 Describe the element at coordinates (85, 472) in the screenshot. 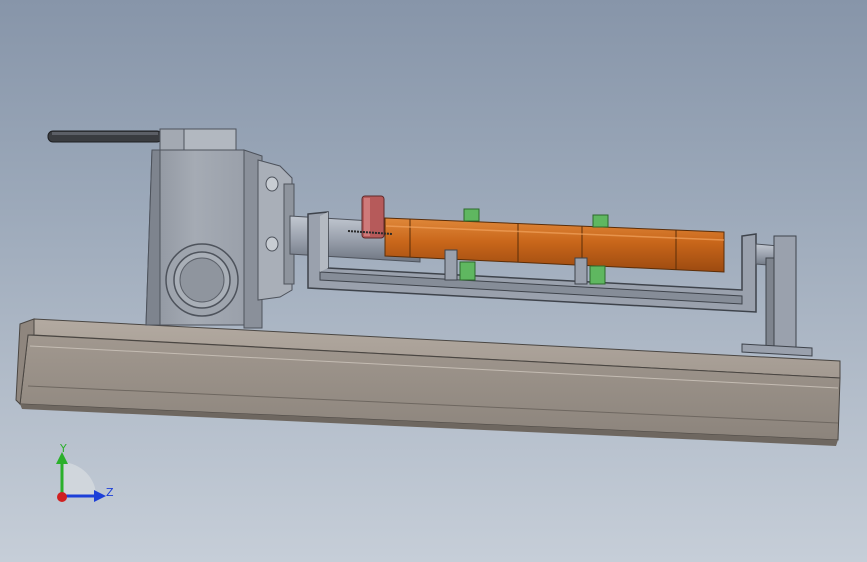

I see `orientation-triad: Y Z` at that location.